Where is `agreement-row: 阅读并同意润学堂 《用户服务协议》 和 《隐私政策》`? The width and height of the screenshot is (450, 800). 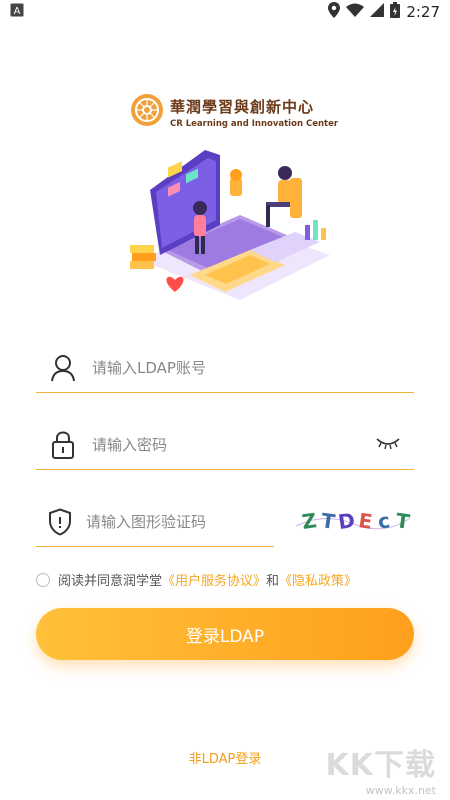 agreement-row: 阅读并同意润学堂 《用户服务协议》 和 《隐私政策》 is located at coordinates (196, 579).